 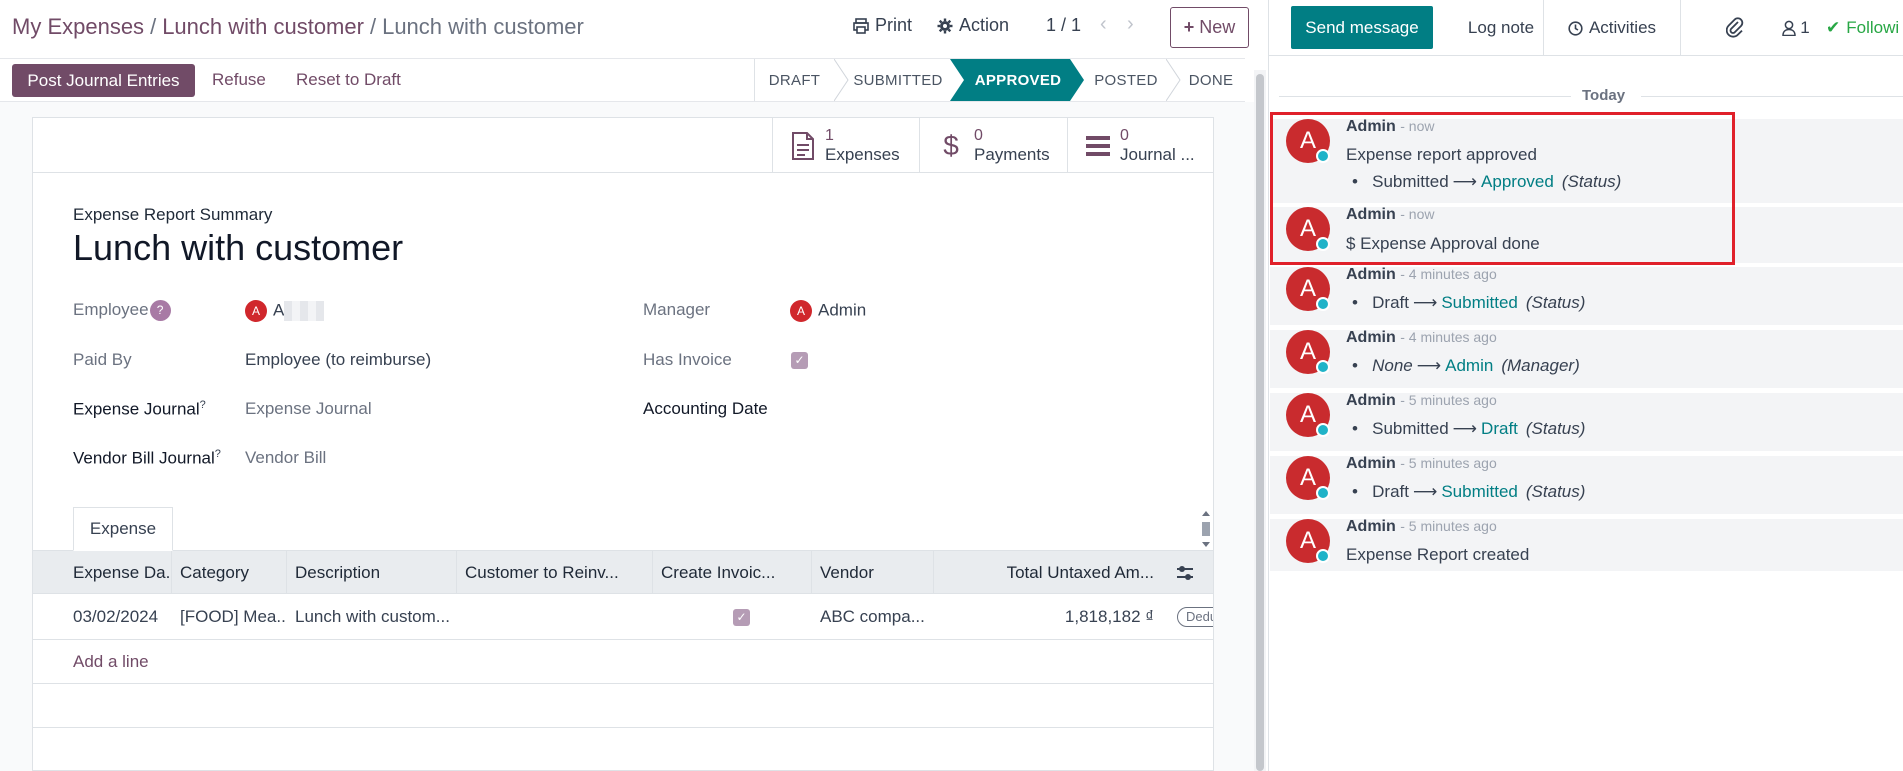 I want to click on followers-button: 1, so click(x=1796, y=28).